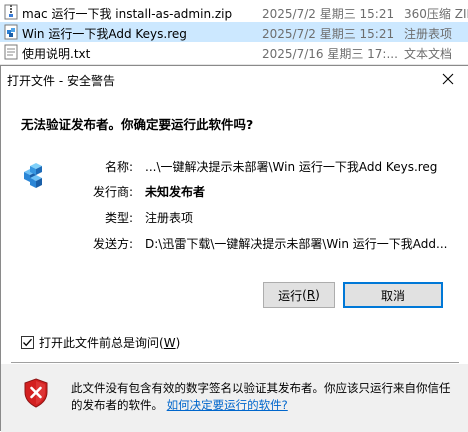 This screenshot has width=468, height=432. What do you see at coordinates (11, 12) in the screenshot?
I see `zip-file-icon` at bounding box center [11, 12].